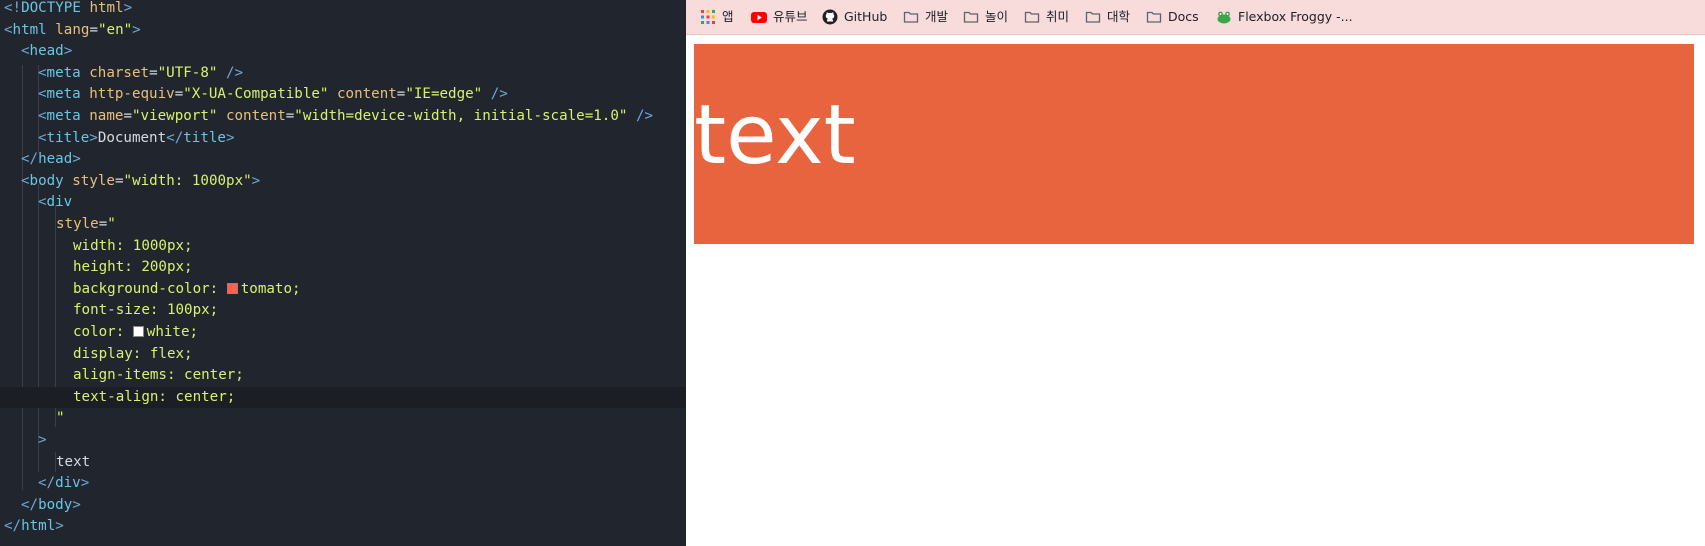 The width and height of the screenshot is (1705, 546). I want to click on bookmark-folder-play: 놀이, so click(985, 17).